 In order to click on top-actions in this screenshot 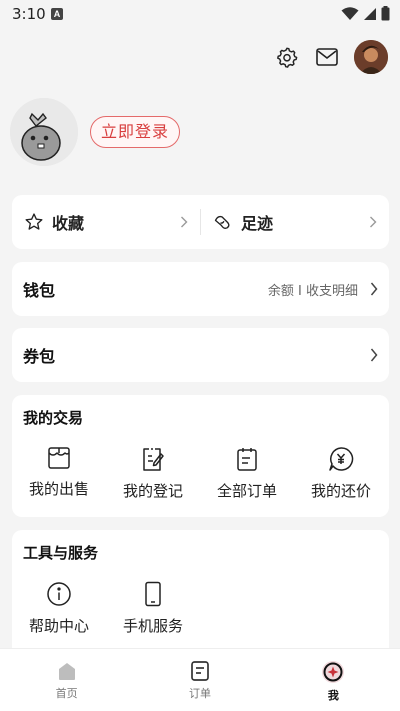, I will do `click(331, 57)`.